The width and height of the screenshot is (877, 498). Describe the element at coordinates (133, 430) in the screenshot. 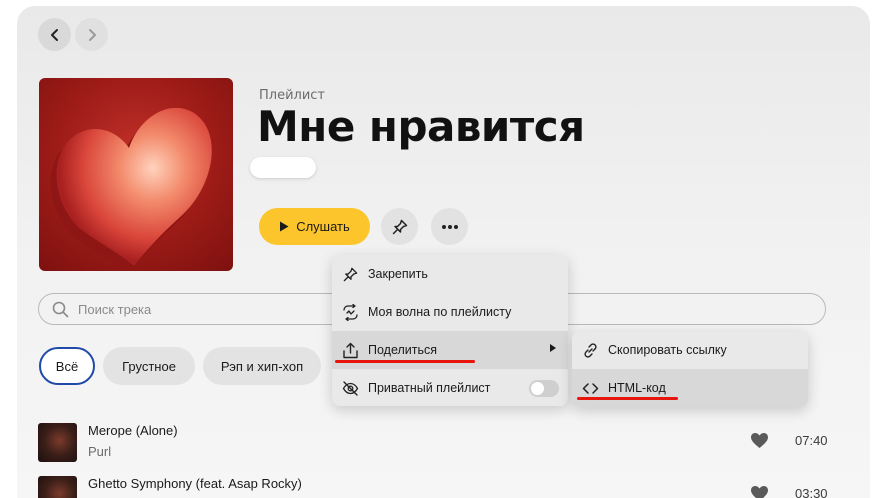

I see `track-title: Merope (Alone)` at that location.